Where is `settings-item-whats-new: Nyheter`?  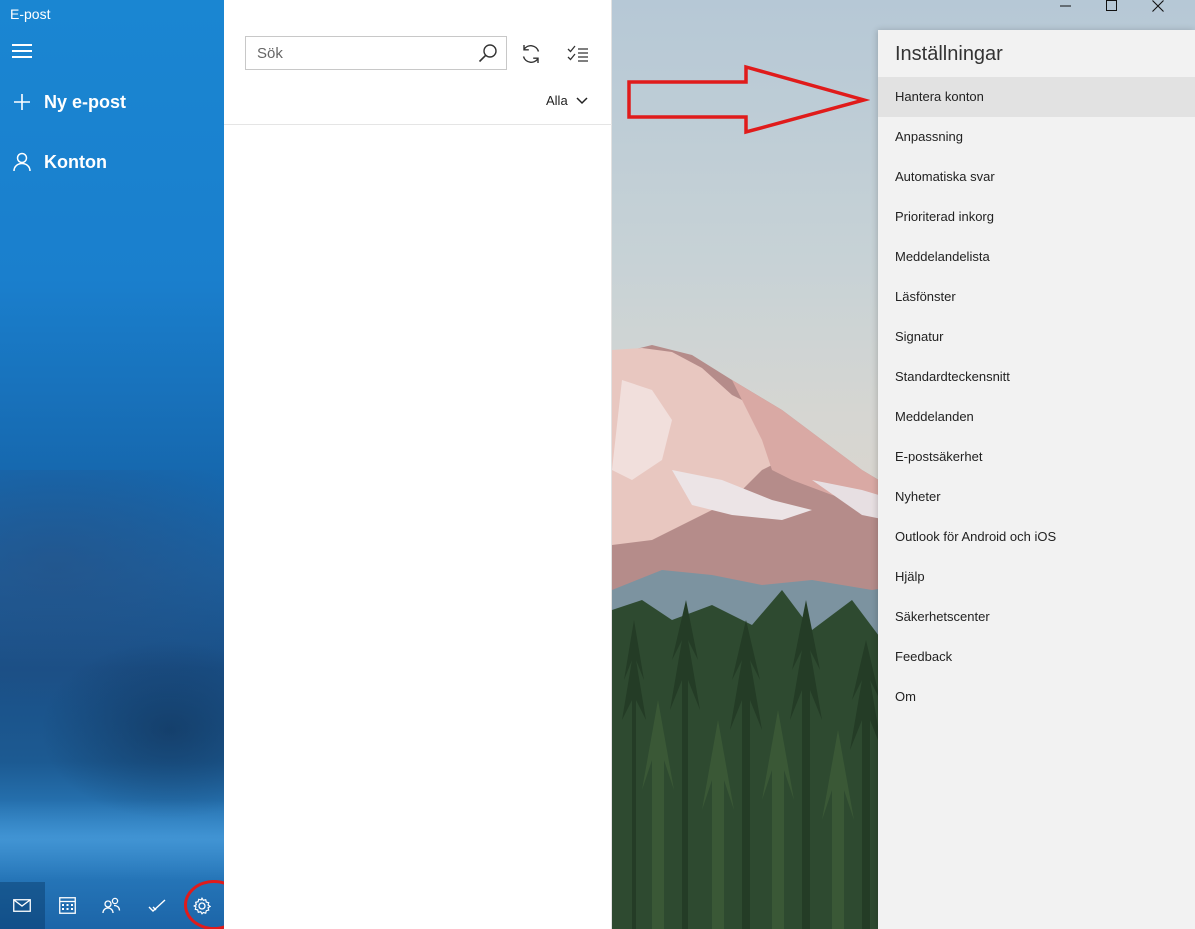
settings-item-whats-new: Nyheter is located at coordinates (1036, 497).